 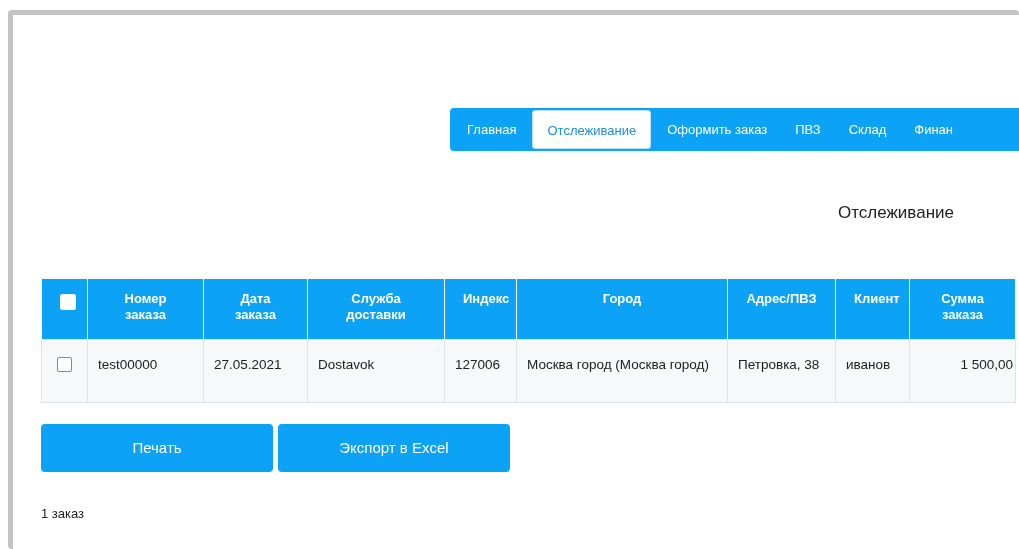 I want to click on column-header: Адрес/ПВЗ, so click(x=781, y=309).